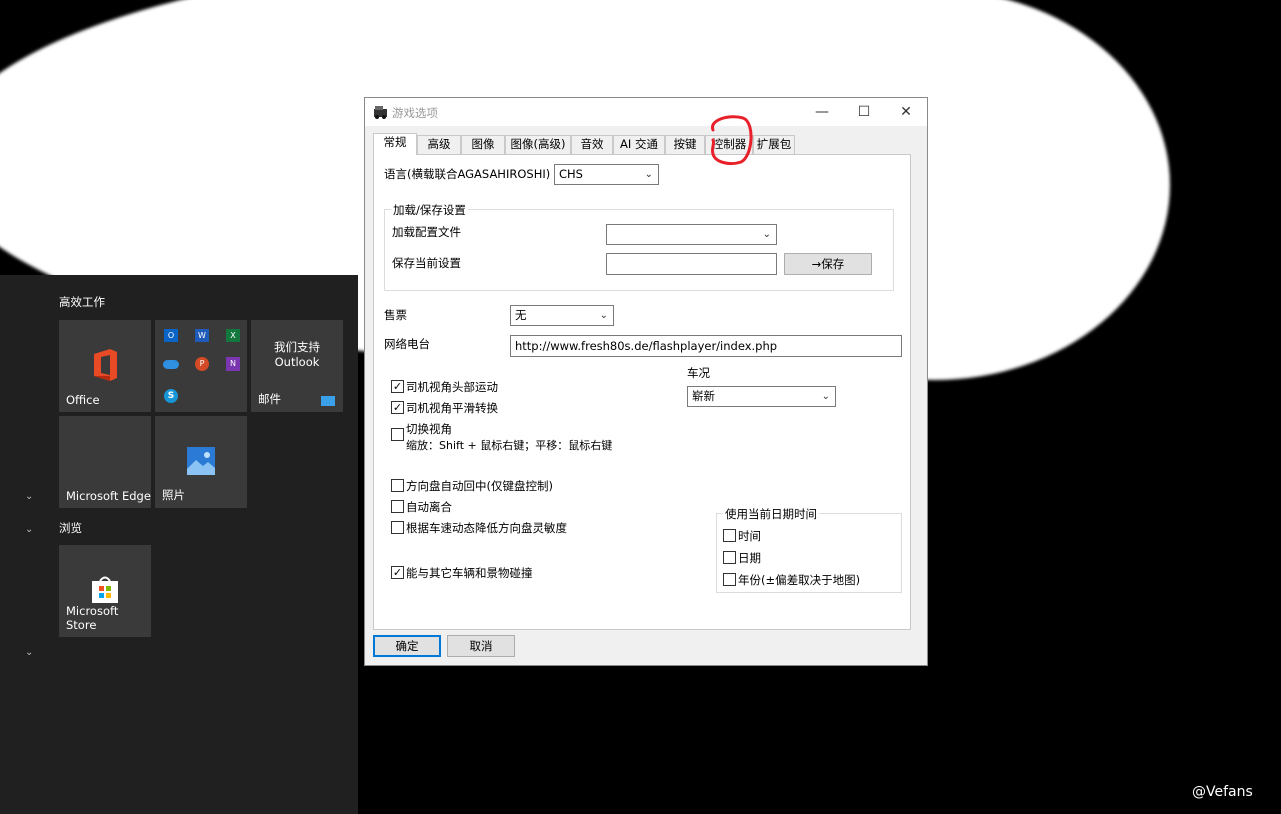 The height and width of the screenshot is (814, 1281). What do you see at coordinates (749, 536) in the screenshot?
I see `time-label: 时间` at bounding box center [749, 536].